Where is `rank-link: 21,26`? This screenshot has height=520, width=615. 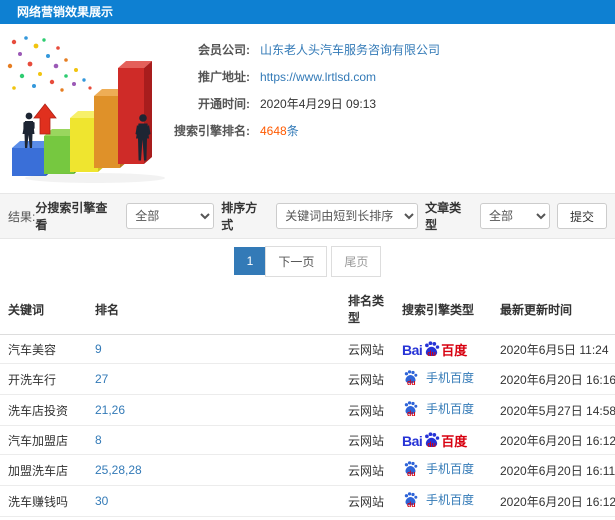
rank-link: 21,26 is located at coordinates (110, 410).